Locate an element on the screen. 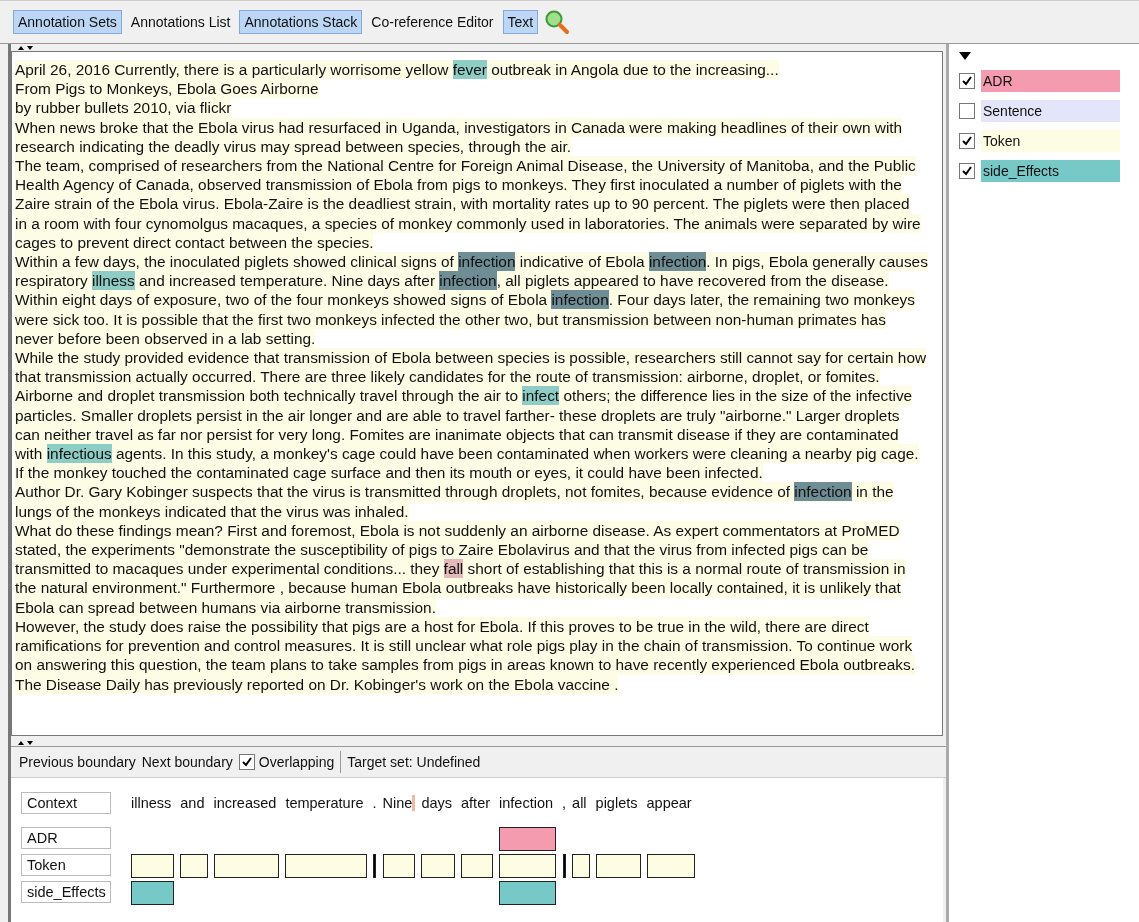 Image resolution: width=1139 pixels, height=922 pixels. context-word: illness is located at coordinates (152, 803).